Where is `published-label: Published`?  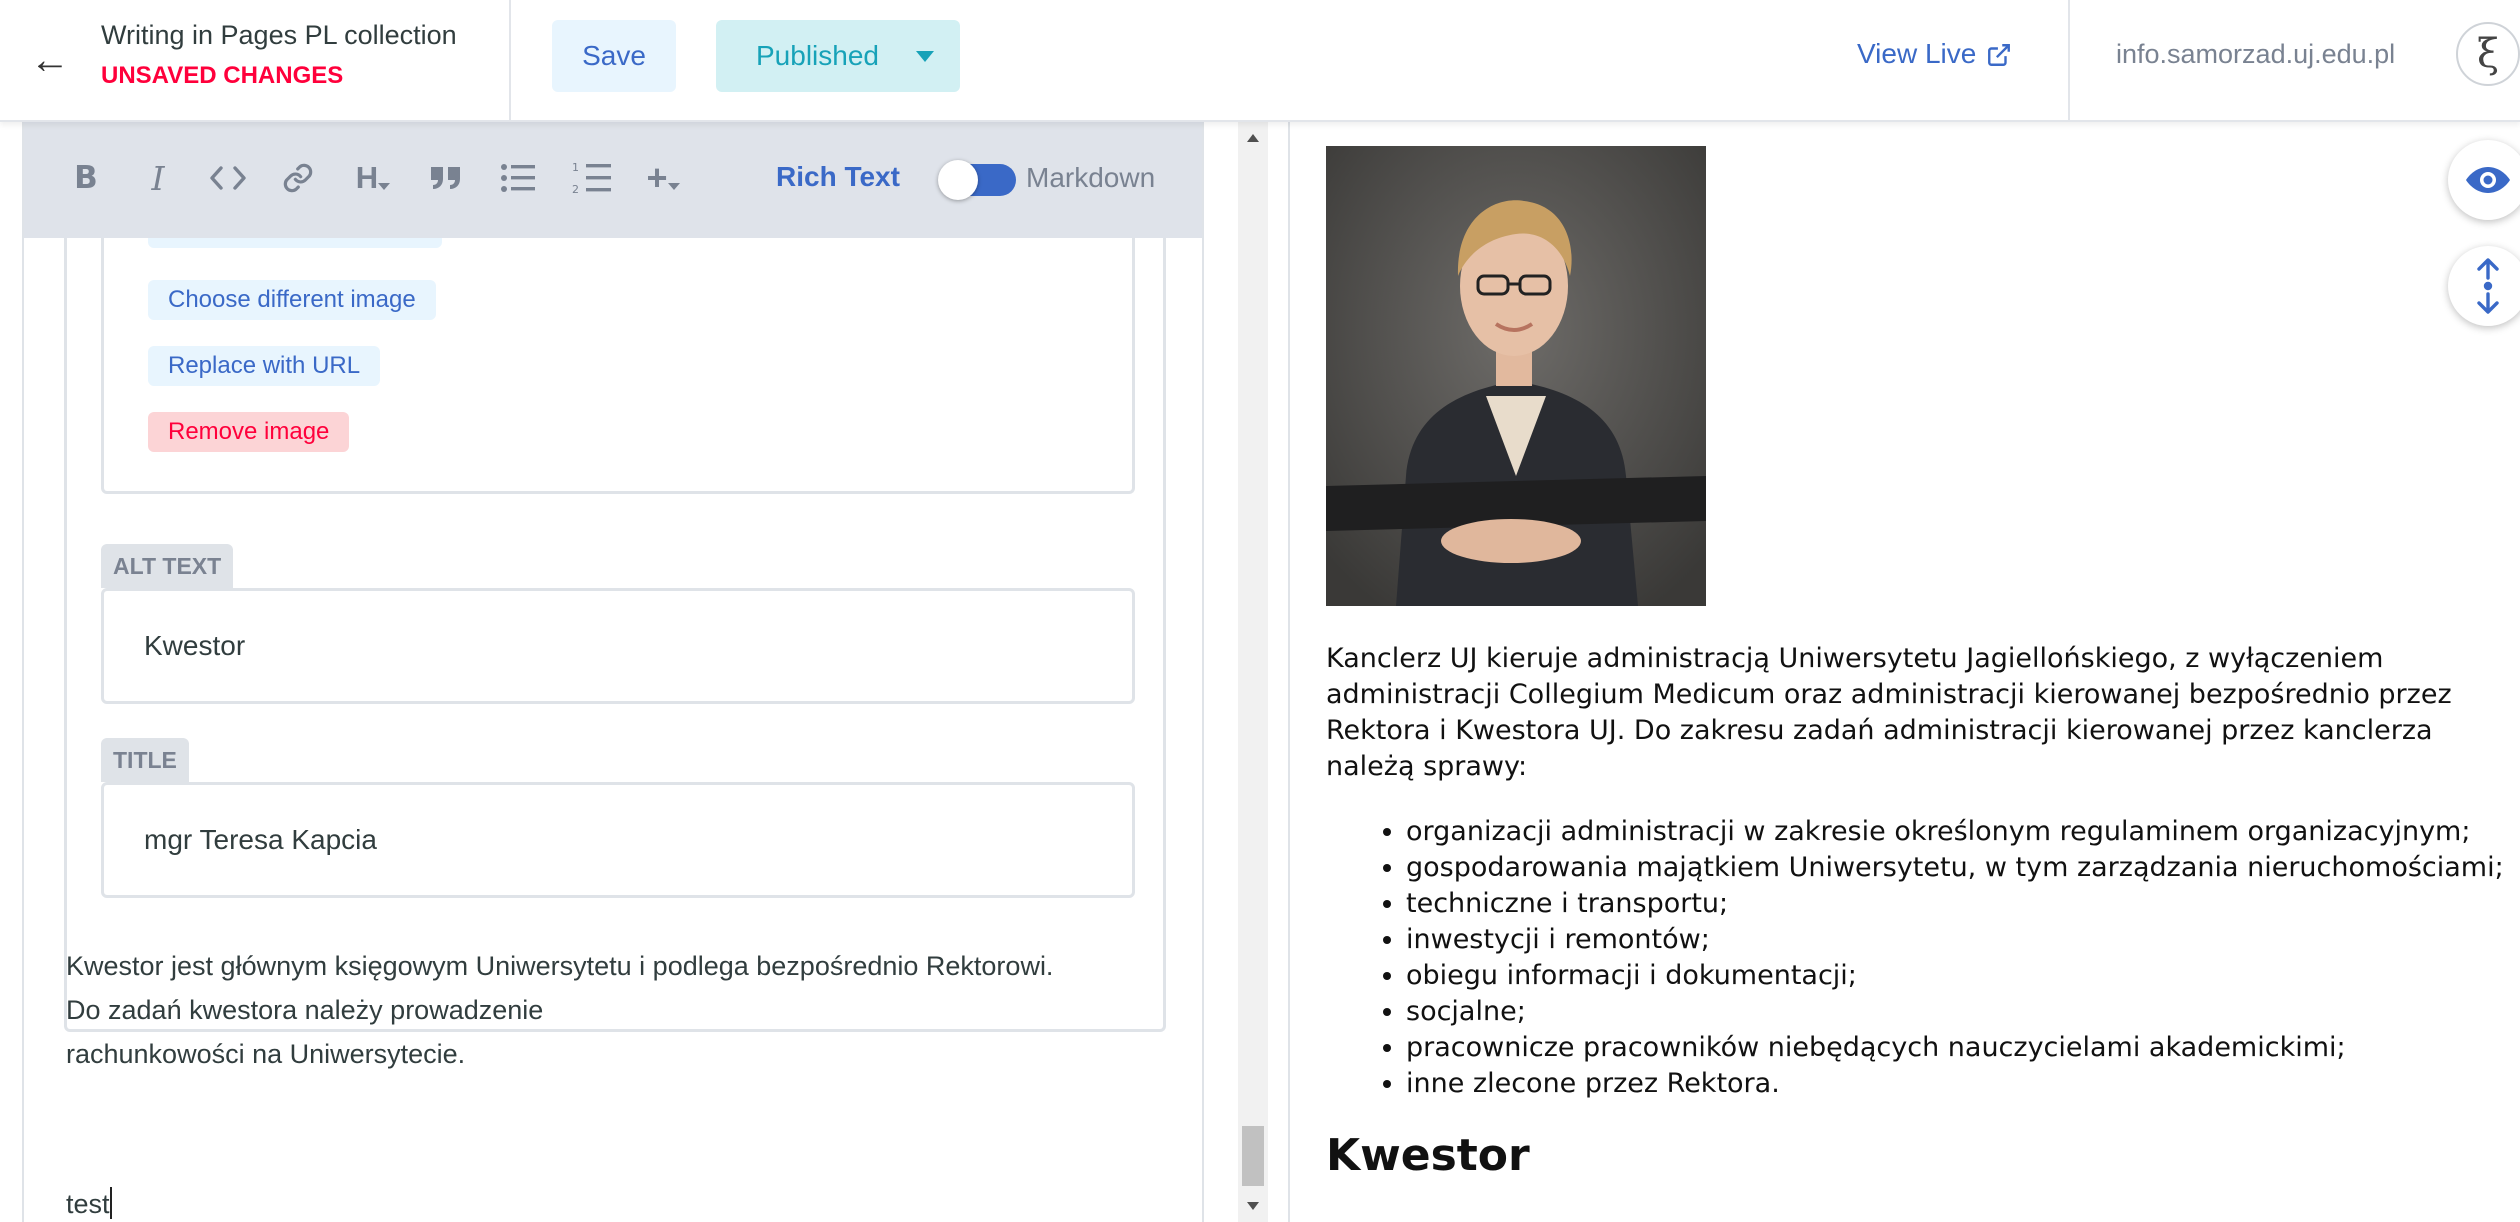
published-label: Published is located at coordinates (817, 55).